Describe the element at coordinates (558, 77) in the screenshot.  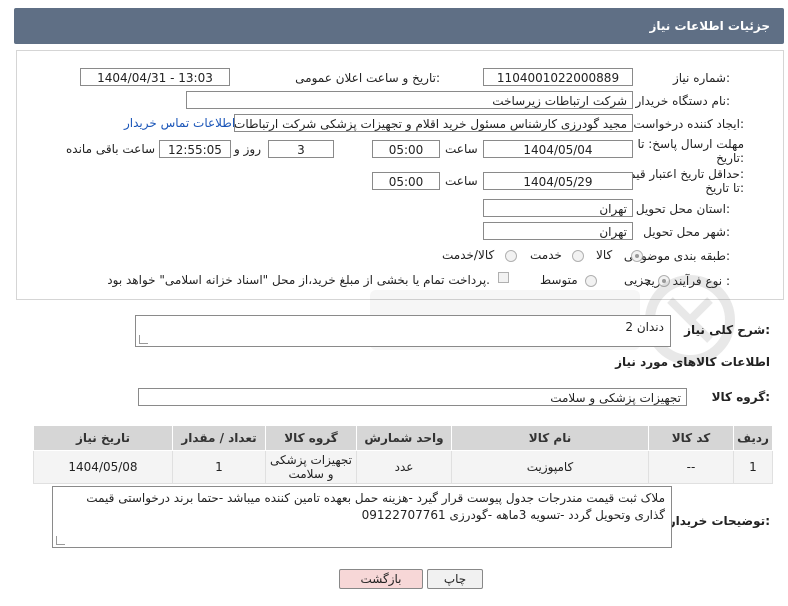
I see `need-number-field: 1104001022000889` at that location.